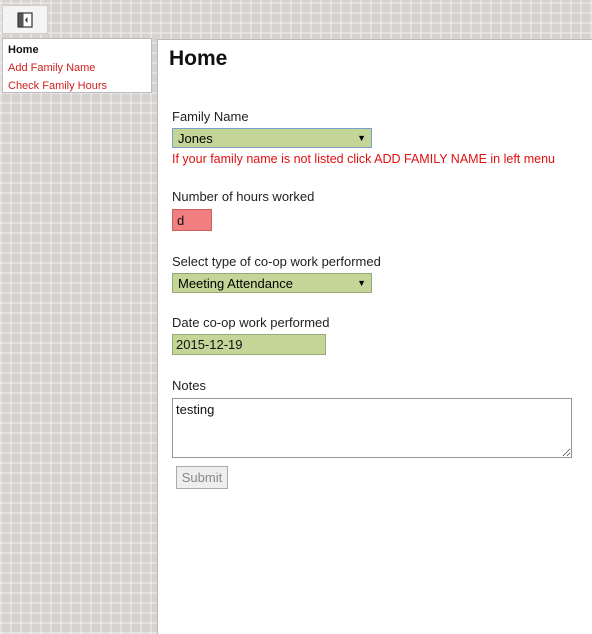  Describe the element at coordinates (249, 344) in the screenshot. I see `date-input` at that location.